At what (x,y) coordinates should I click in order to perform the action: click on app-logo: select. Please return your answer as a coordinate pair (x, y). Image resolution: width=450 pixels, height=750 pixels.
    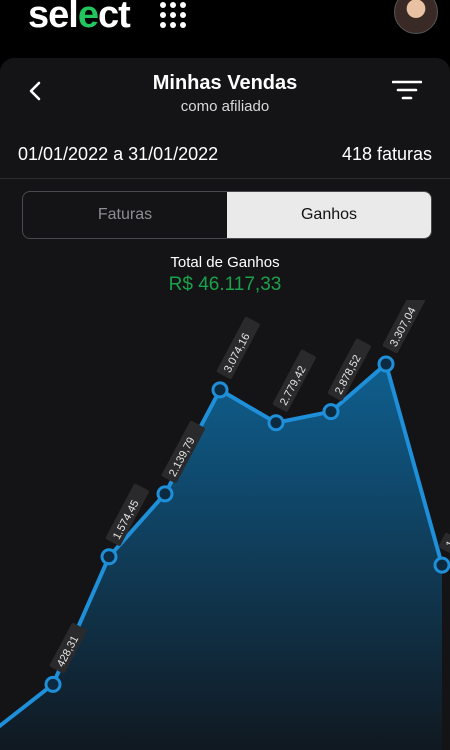
    Looking at the image, I should click on (79, 18).